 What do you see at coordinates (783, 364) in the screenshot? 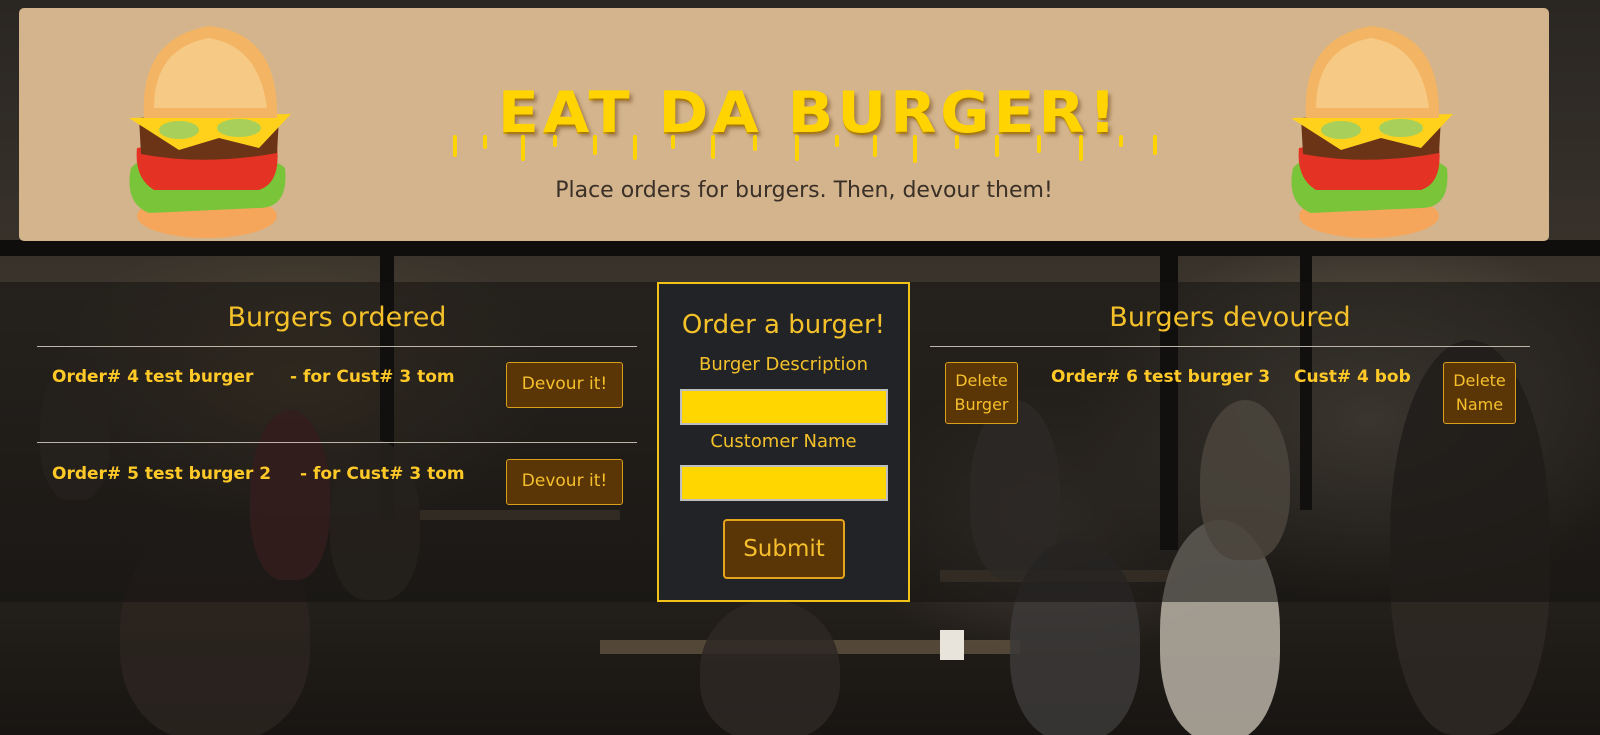
I see `burger-description-label: Burger Description` at bounding box center [783, 364].